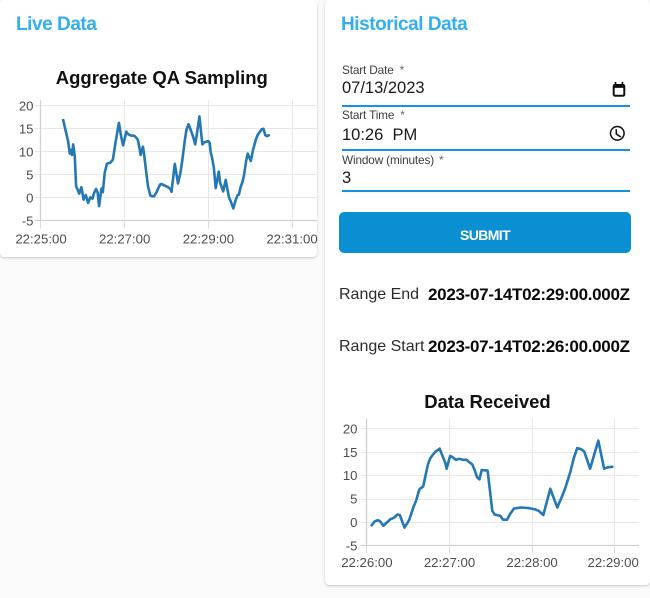 This screenshot has height=598, width=650. Describe the element at coordinates (162, 77) in the screenshot. I see `svg-text: Aggregate QA Sampling` at that location.